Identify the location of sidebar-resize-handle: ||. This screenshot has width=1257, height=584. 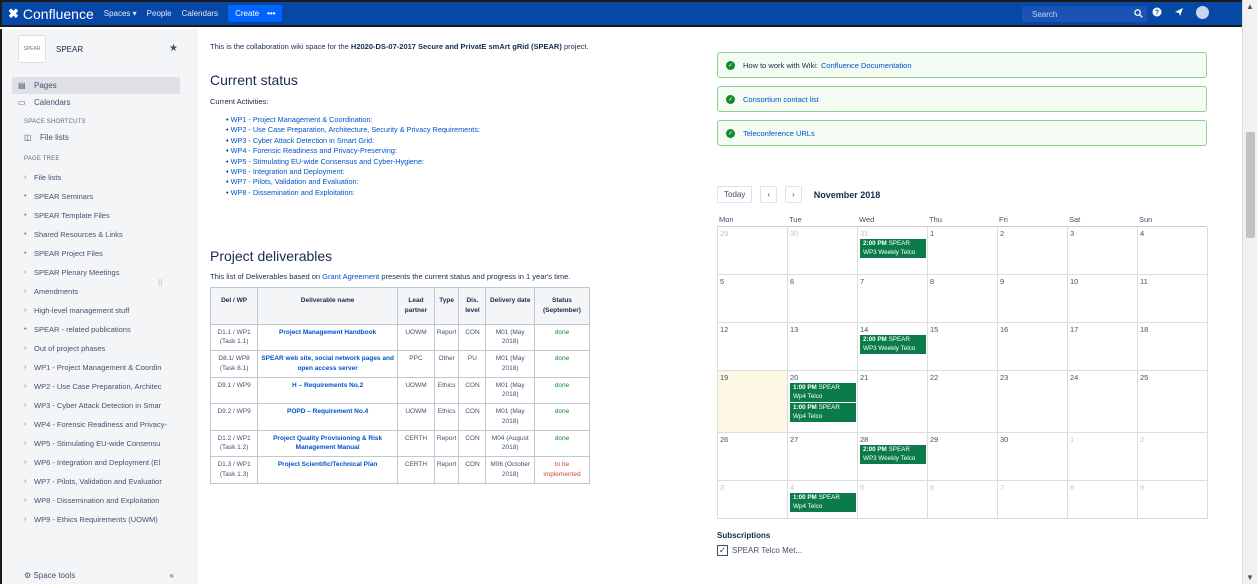
(160, 282).